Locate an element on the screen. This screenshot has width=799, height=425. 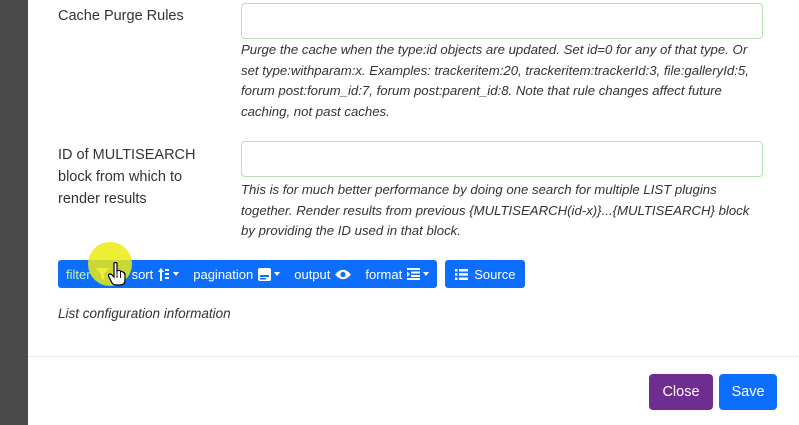
pagination-label: pagination is located at coordinates (223, 274).